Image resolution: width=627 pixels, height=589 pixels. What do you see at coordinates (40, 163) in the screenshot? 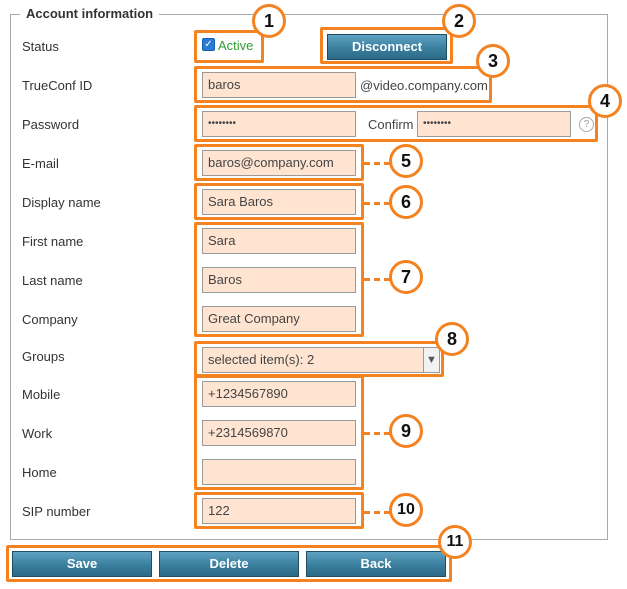
I see `email-label: E-mail` at bounding box center [40, 163].